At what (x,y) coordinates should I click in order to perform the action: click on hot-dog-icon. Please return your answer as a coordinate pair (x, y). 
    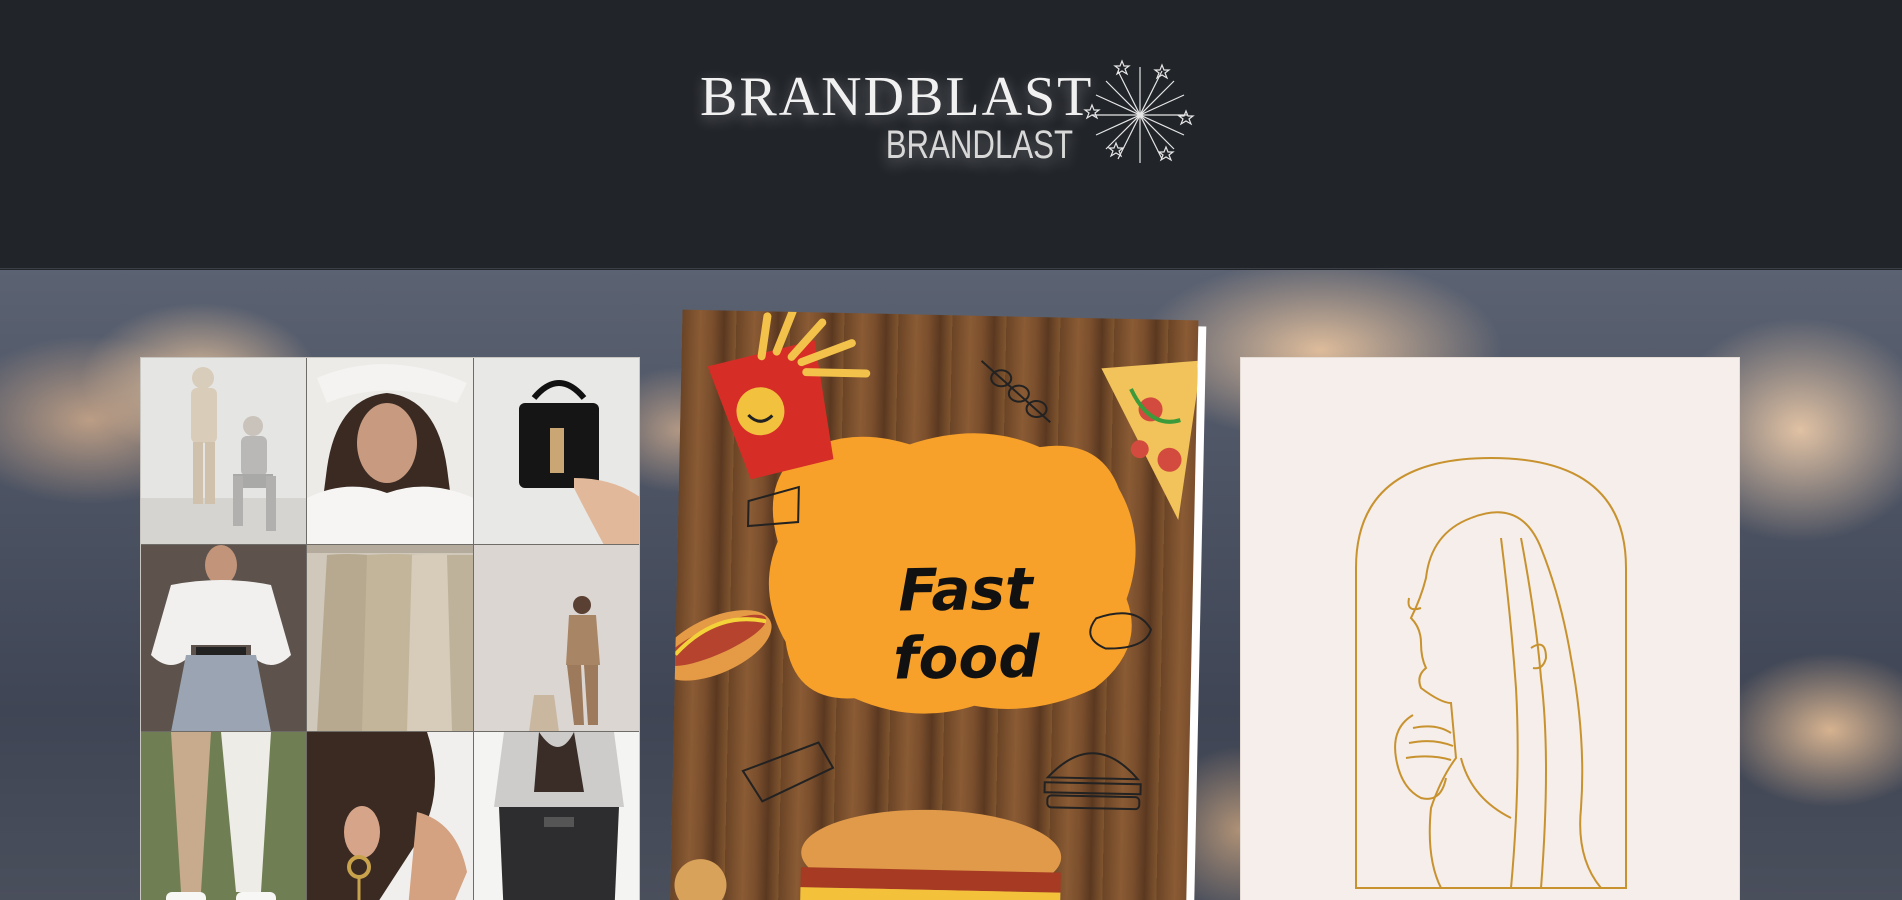
    Looking at the image, I should click on (720, 645).